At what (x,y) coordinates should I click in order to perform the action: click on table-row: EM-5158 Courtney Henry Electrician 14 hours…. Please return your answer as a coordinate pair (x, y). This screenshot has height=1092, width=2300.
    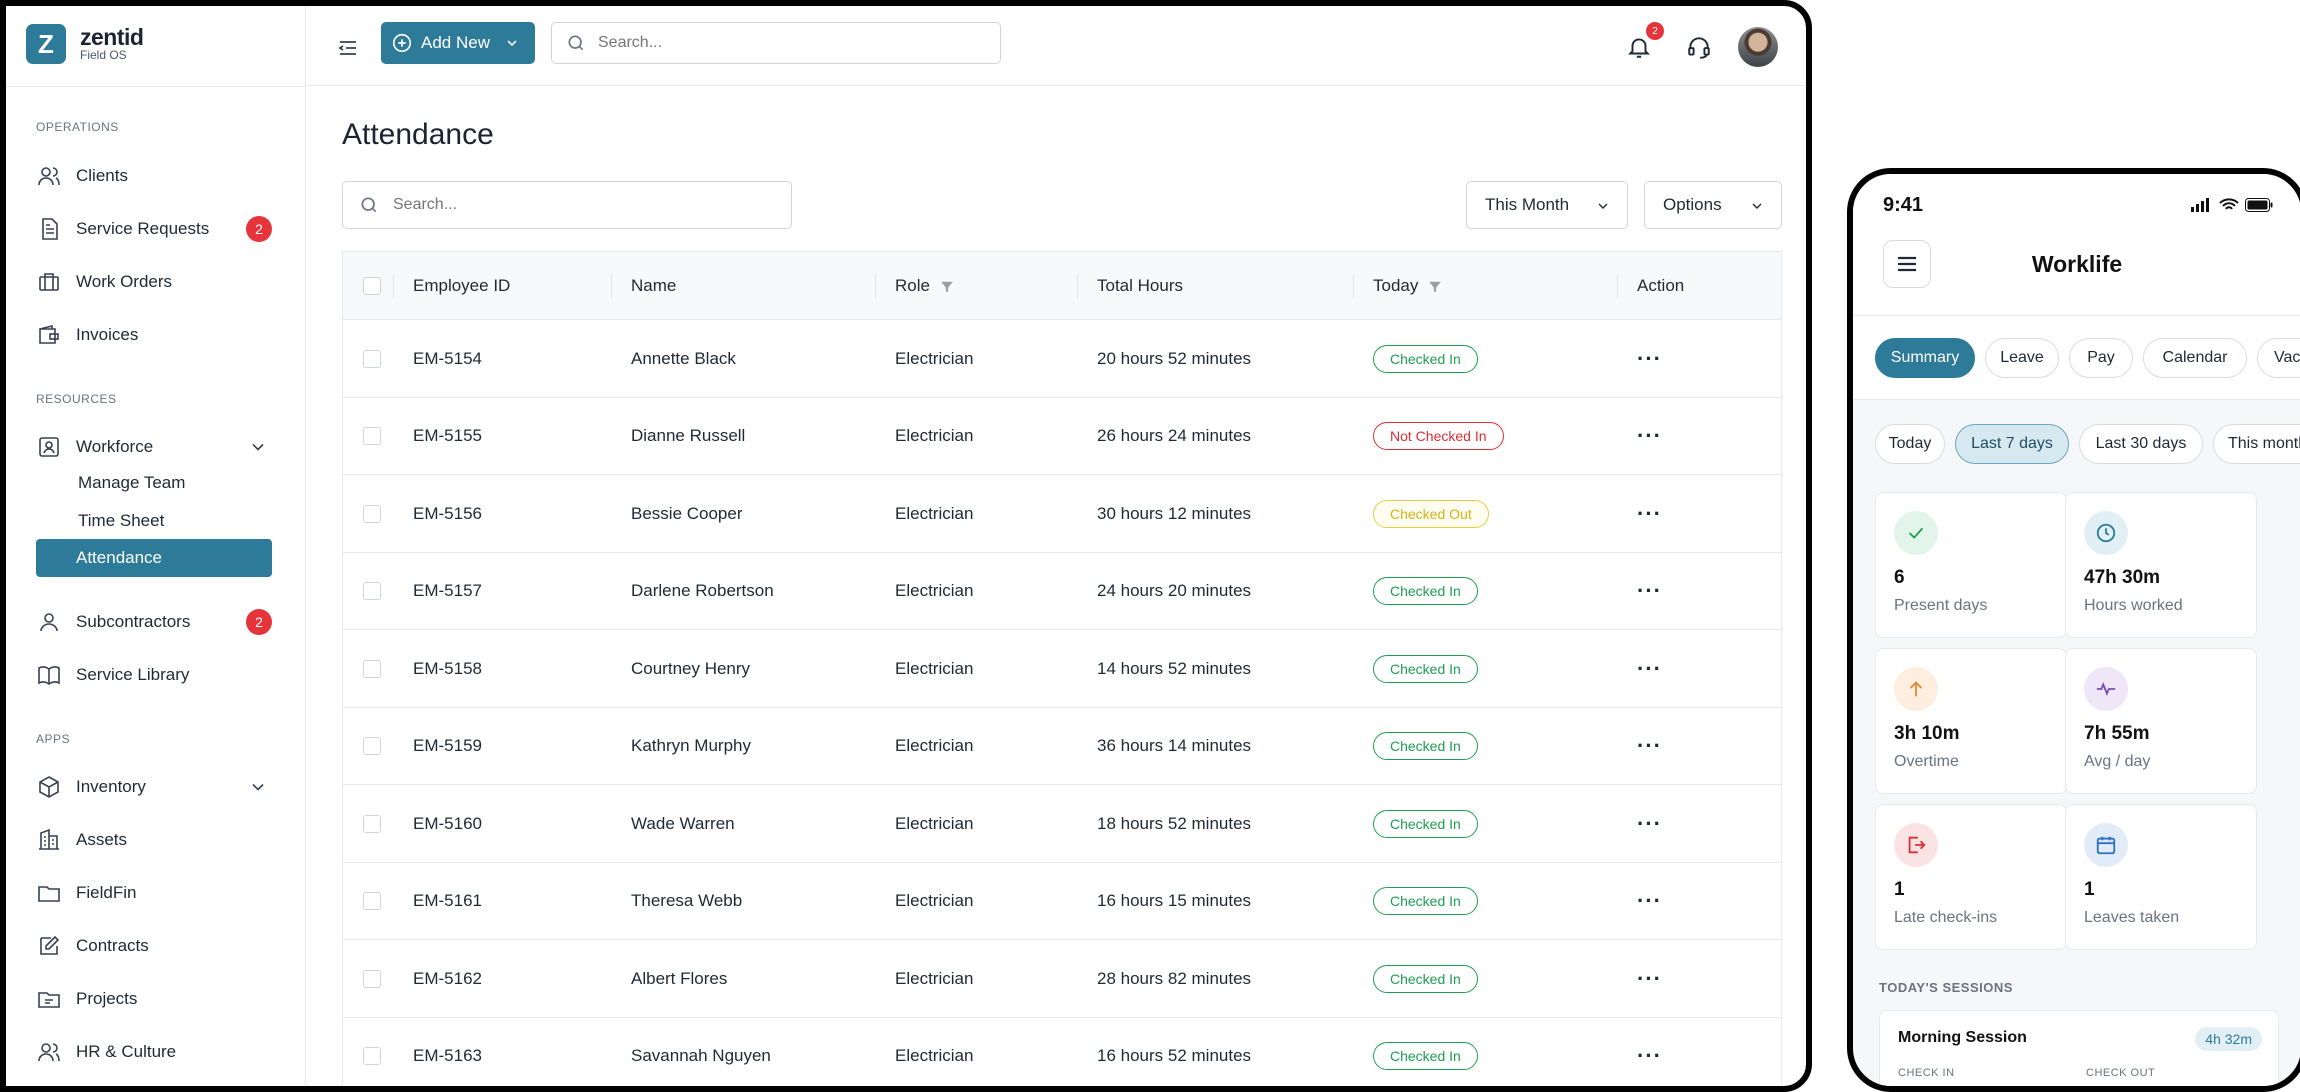
    Looking at the image, I should click on (1062, 669).